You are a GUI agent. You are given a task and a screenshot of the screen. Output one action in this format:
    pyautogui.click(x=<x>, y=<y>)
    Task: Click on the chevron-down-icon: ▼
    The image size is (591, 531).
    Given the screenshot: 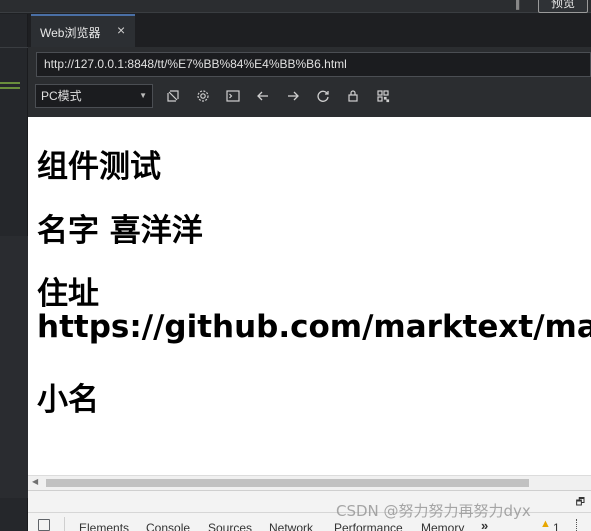 What is the action you would take?
    pyautogui.click(x=143, y=95)
    